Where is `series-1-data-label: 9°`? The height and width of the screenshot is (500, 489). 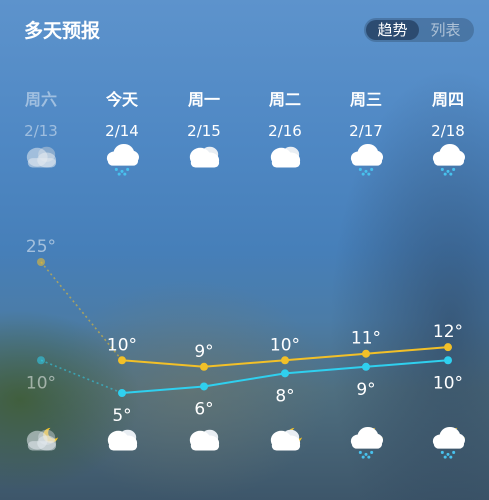 series-1-data-label: 9° is located at coordinates (365, 390).